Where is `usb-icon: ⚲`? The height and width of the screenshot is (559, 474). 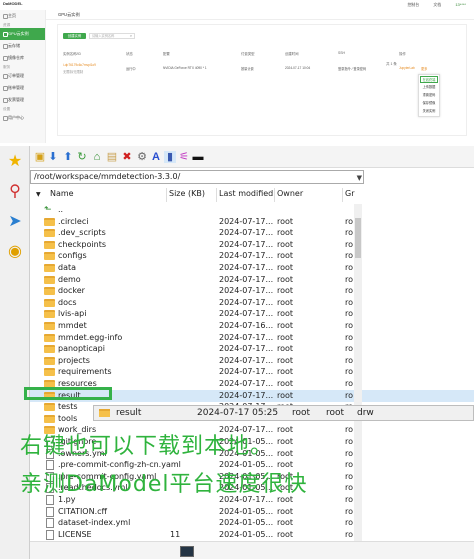
usb-icon: ⚲ is located at coordinates (15, 191).